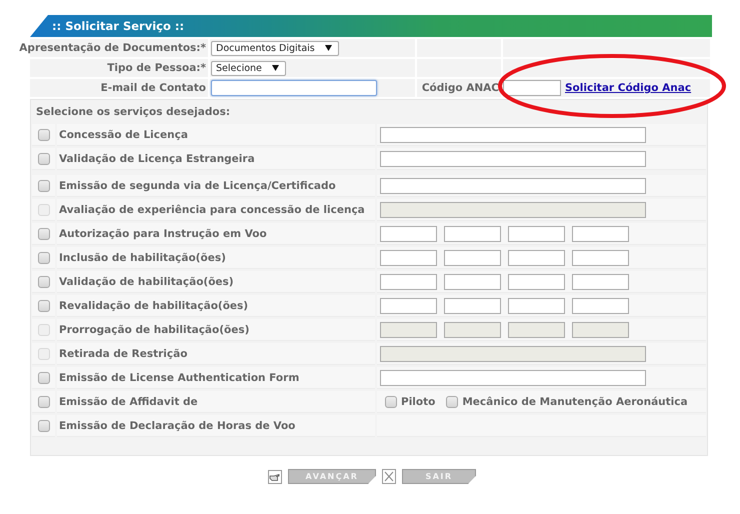 The image size is (740, 514). Describe the element at coordinates (157, 158) in the screenshot. I see `service-label: Validação de Licença Estrangeira` at that location.